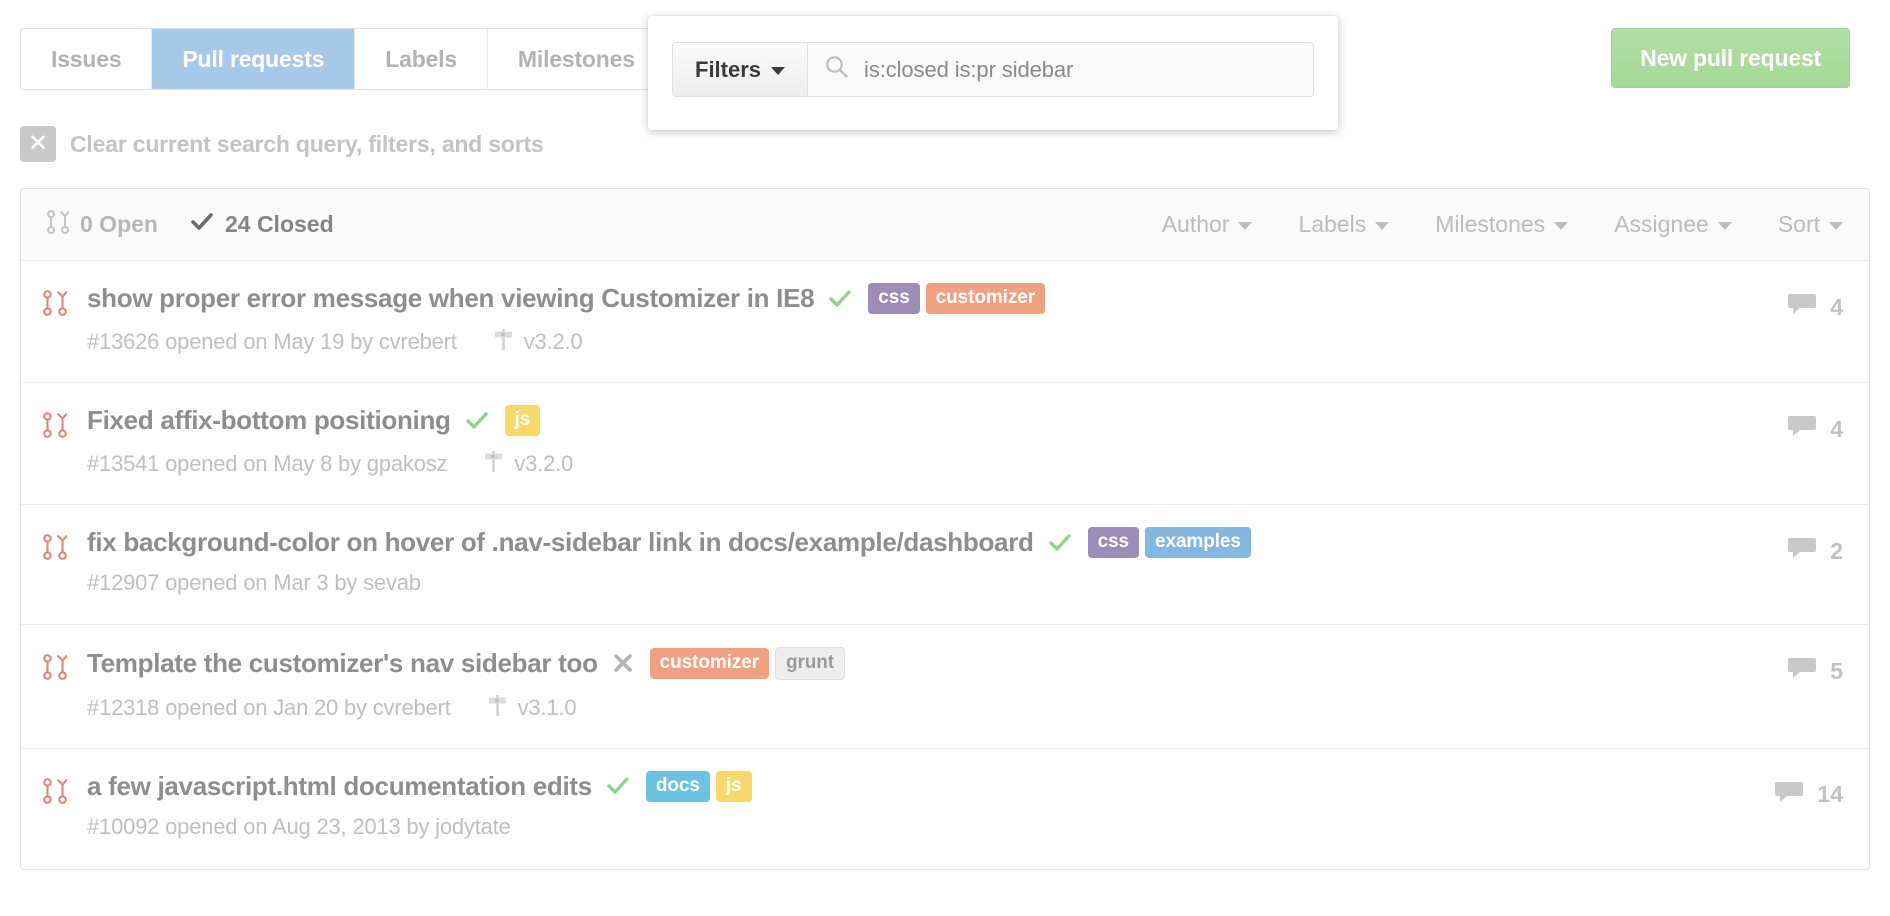 This screenshot has height=916, width=1890. I want to click on filter-labels-dropdown: Labels, so click(1344, 224).